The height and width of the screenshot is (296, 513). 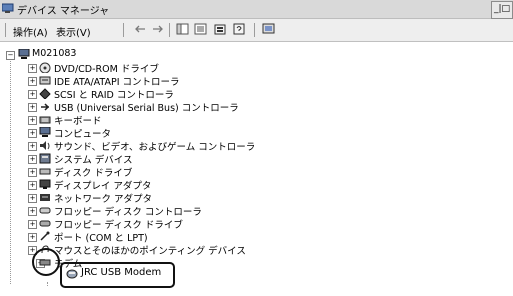 I want to click on tree-item-label: DVD/CD-ROM ドライブ, so click(x=106, y=69).